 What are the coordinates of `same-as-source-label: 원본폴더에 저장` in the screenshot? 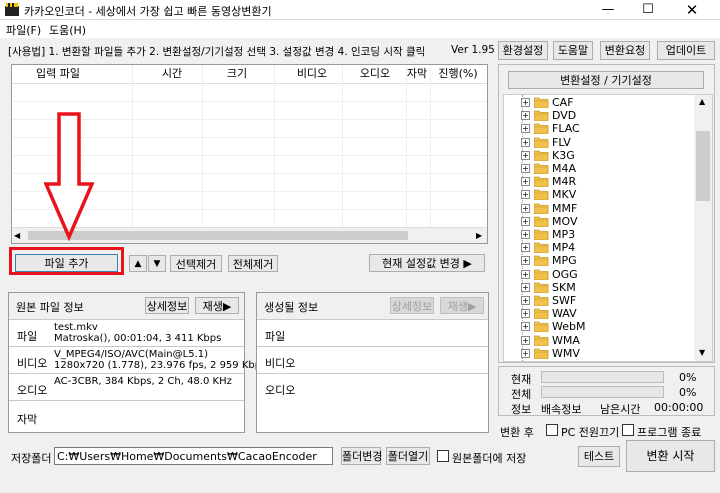 It's located at (489, 458).